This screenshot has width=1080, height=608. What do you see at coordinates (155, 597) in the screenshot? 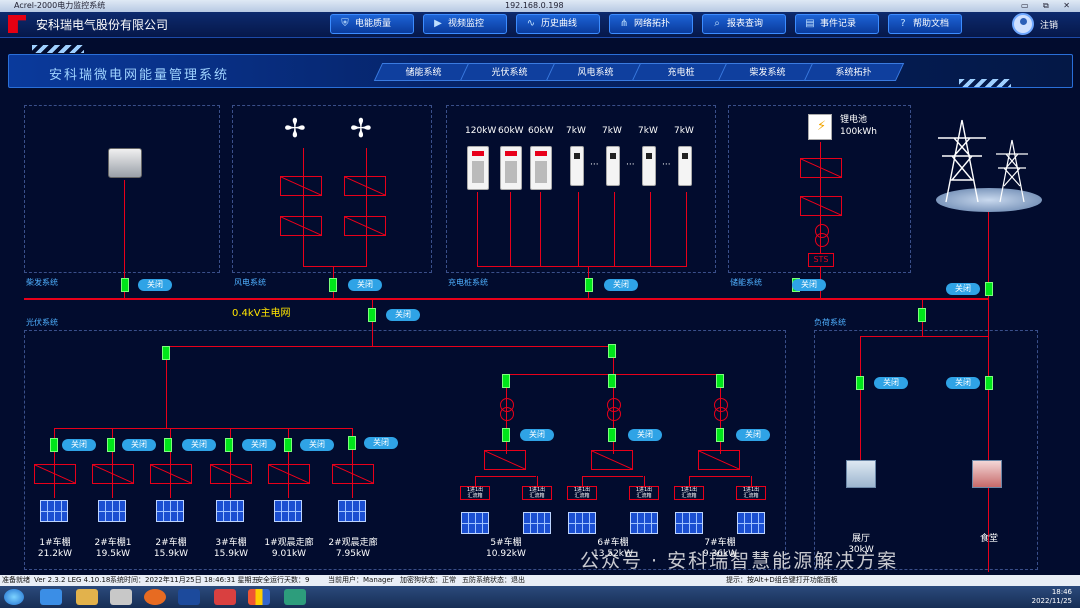
I see `firefox-icon` at bounding box center [155, 597].